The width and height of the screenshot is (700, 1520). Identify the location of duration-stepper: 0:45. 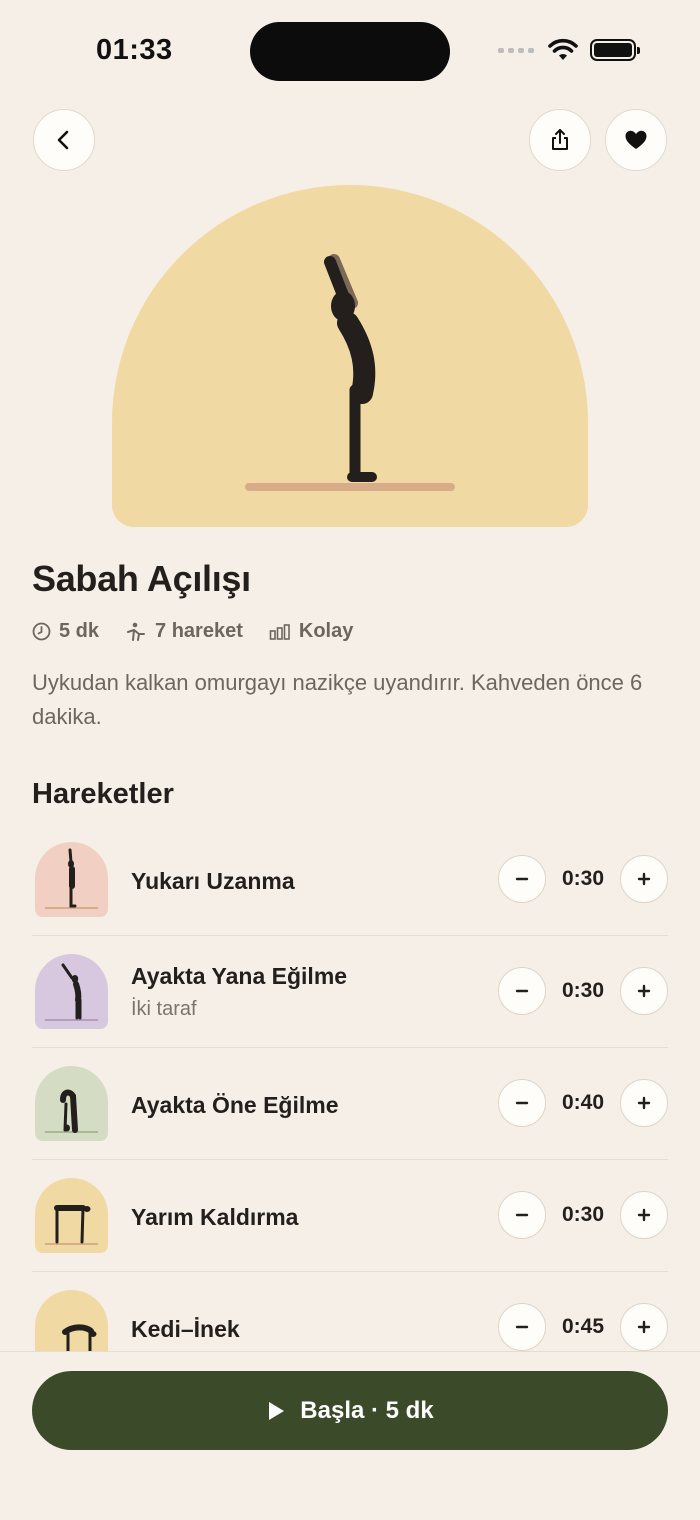
(583, 1327).